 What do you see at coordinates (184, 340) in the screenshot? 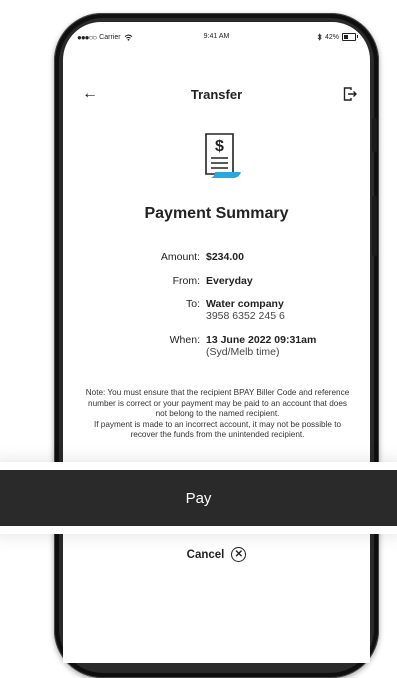
I see `when-label: When:` at bounding box center [184, 340].